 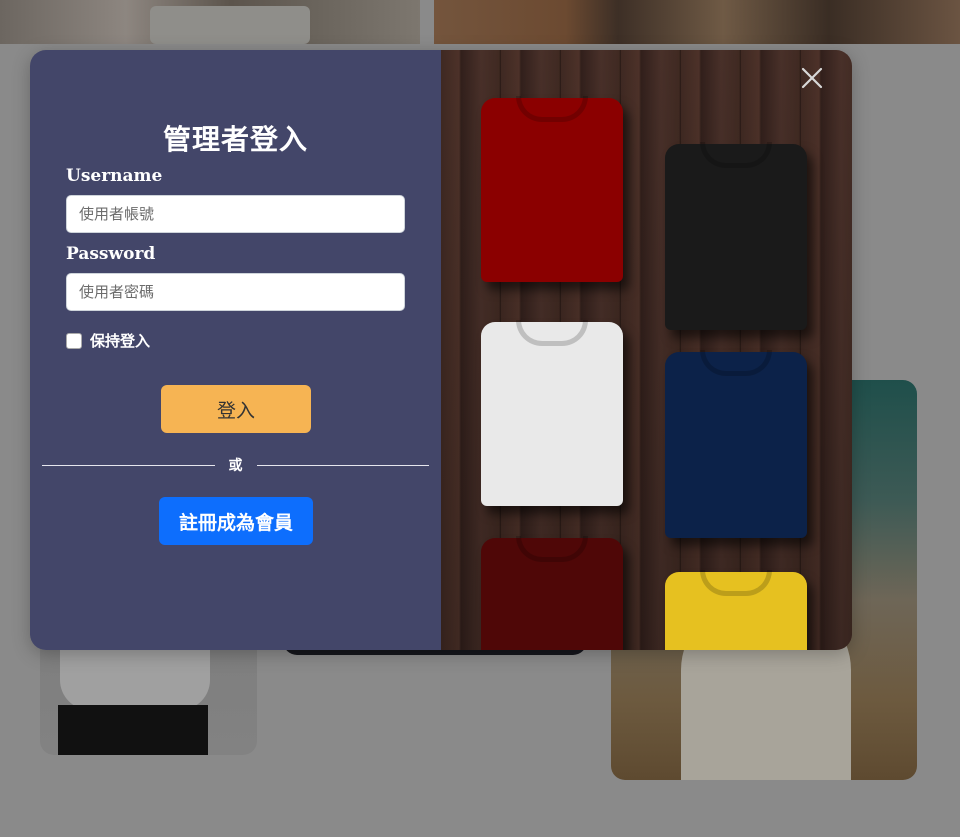 I want to click on password-input, so click(x=235, y=292).